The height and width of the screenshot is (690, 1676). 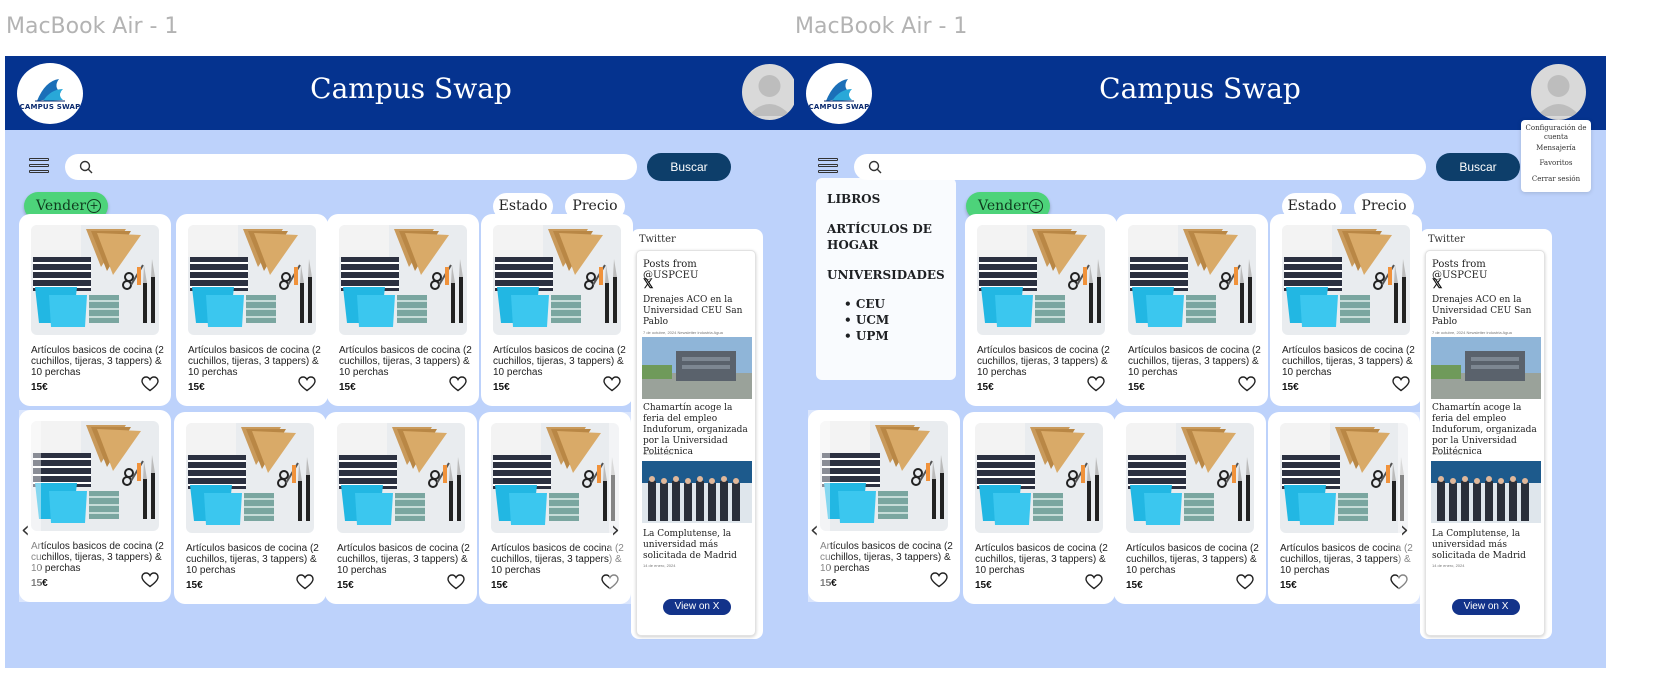 What do you see at coordinates (887, 275) in the screenshot?
I see `category-universities: UNIVERSIDADES` at bounding box center [887, 275].